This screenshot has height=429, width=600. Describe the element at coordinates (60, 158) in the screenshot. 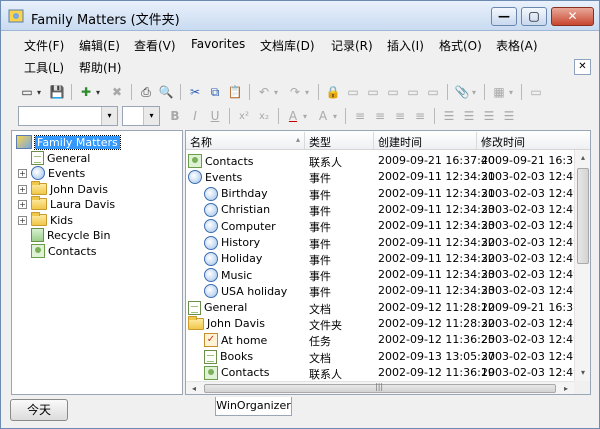

I see `tree-item-general: General` at that location.